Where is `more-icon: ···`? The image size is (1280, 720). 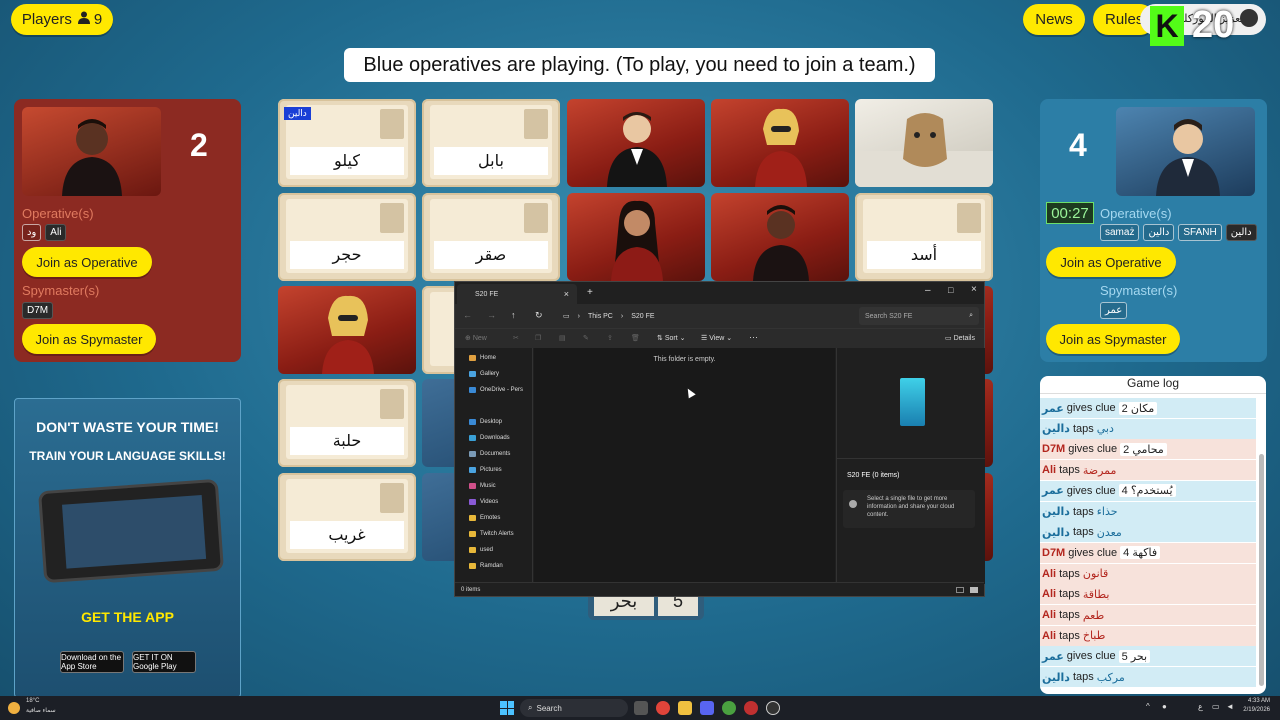 more-icon: ··· is located at coordinates (753, 337).